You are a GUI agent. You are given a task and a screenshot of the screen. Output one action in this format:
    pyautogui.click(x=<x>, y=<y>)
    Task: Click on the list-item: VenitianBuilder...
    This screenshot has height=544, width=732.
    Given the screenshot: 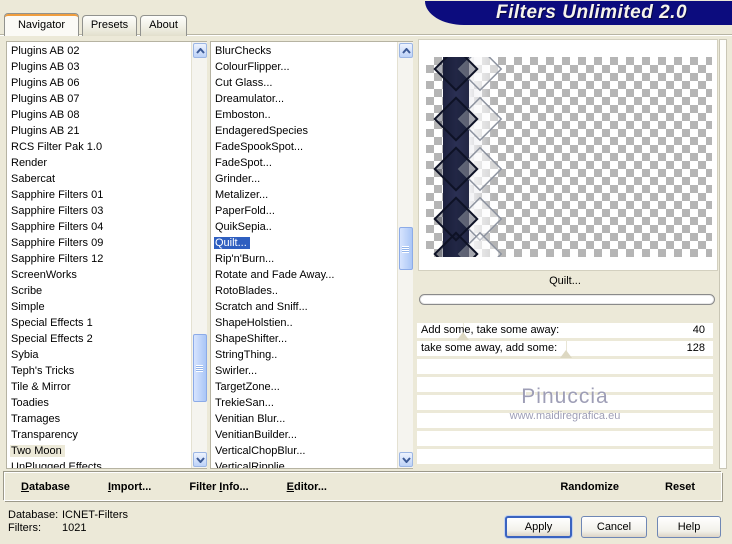 What is the action you would take?
    pyautogui.click(x=304, y=435)
    